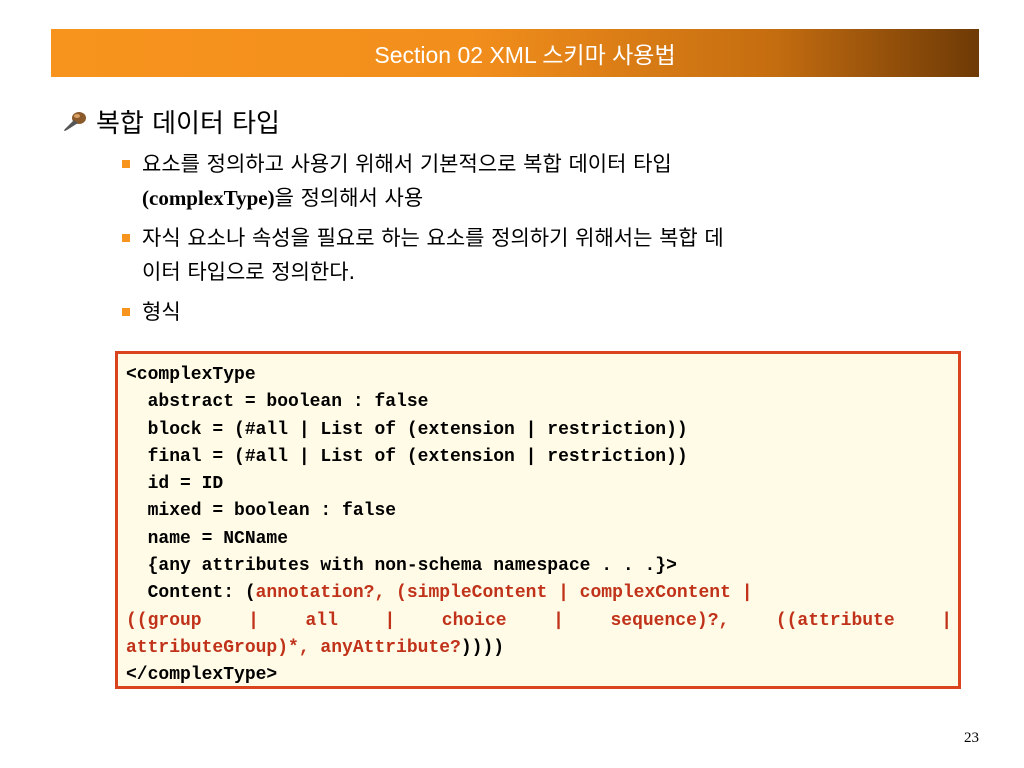 The image size is (1024, 768). Describe the element at coordinates (482, 647) in the screenshot. I see `code-text: ))))` at that location.